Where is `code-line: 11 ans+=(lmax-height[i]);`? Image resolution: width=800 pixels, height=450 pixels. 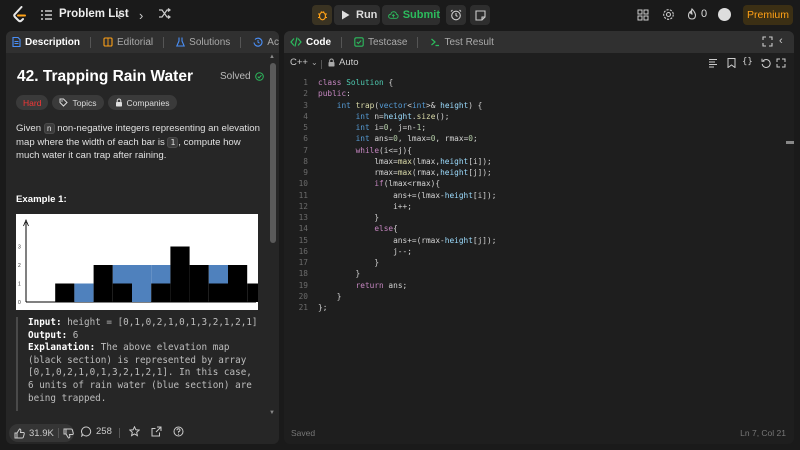 code-line: 11 ans+=(lmax-height[i]); is located at coordinates (539, 195).